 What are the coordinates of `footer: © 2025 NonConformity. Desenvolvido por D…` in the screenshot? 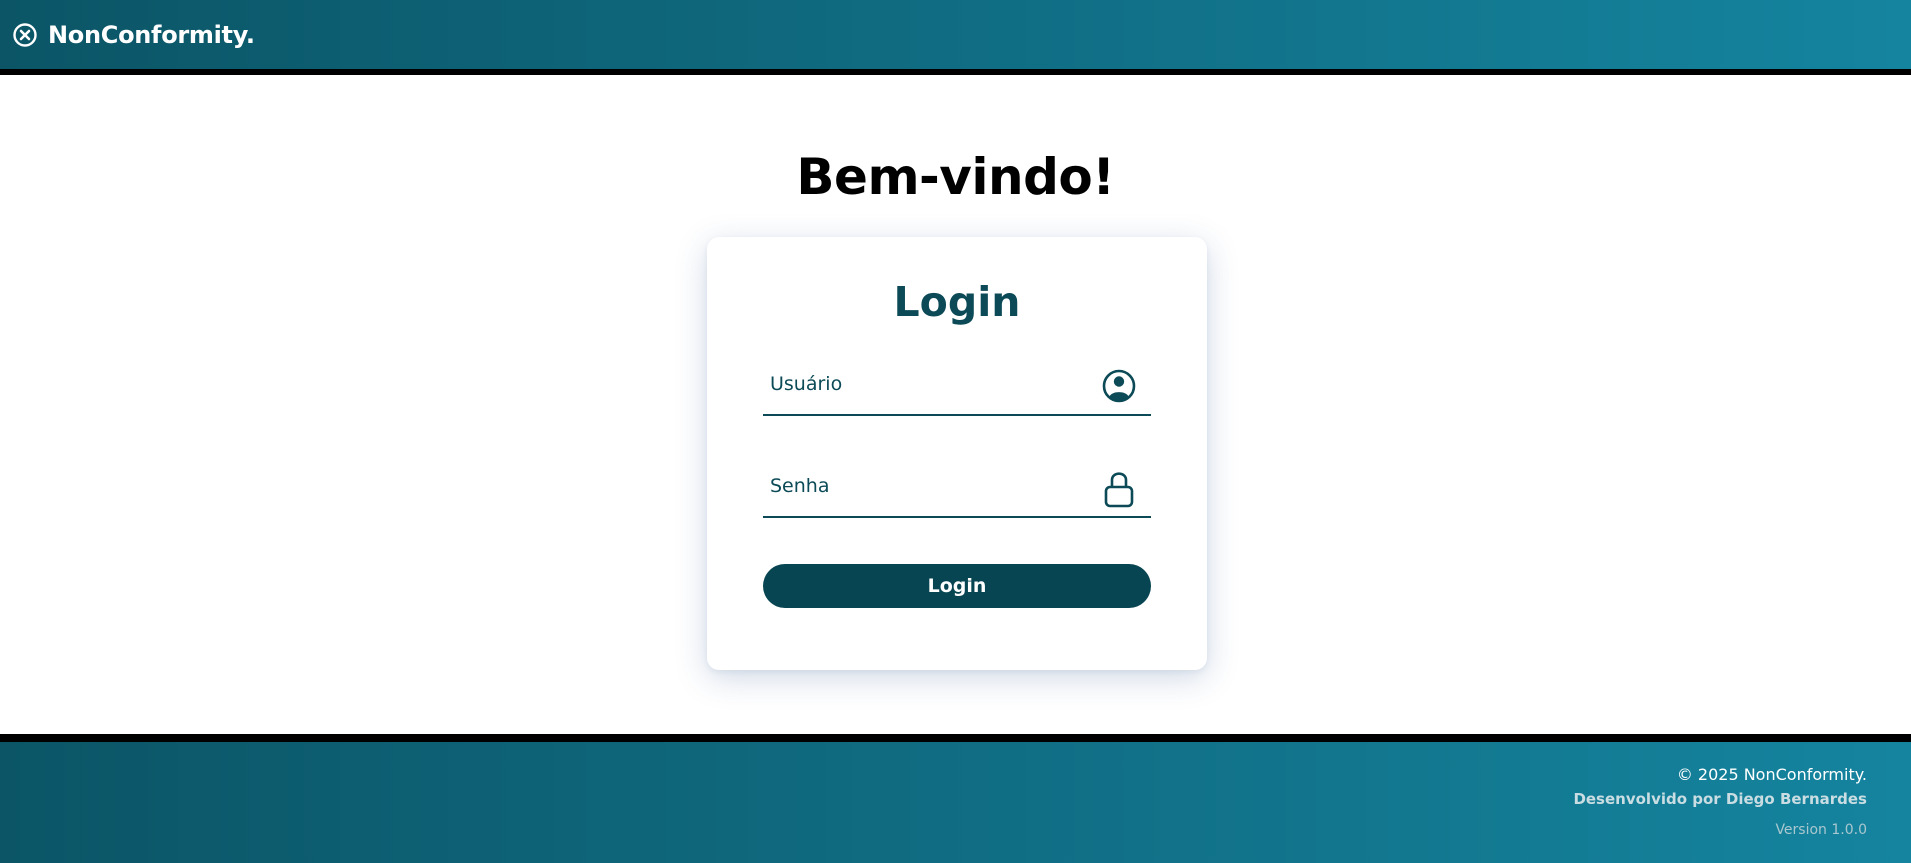 It's located at (955, 798).